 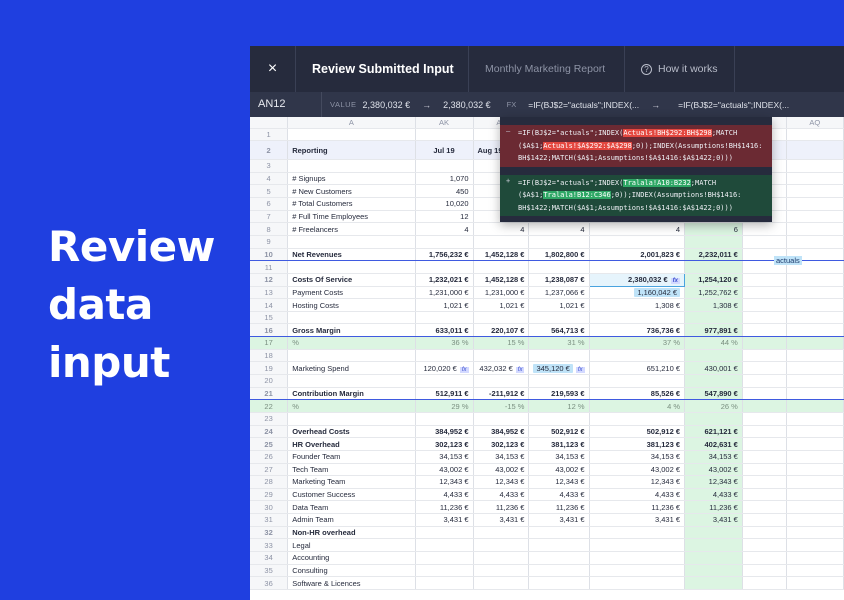 What do you see at coordinates (637, 368) in the screenshot?
I see `cell: 651,210 €` at bounding box center [637, 368].